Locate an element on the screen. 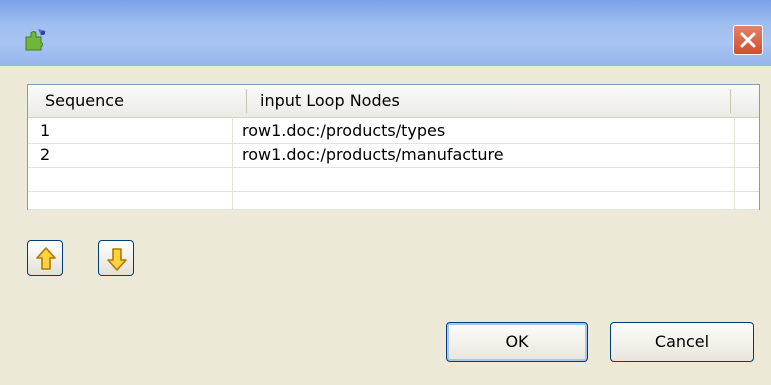 This screenshot has height=385, width=771. table-row: 2 row1.doc:/products/manufacture is located at coordinates (393, 155).